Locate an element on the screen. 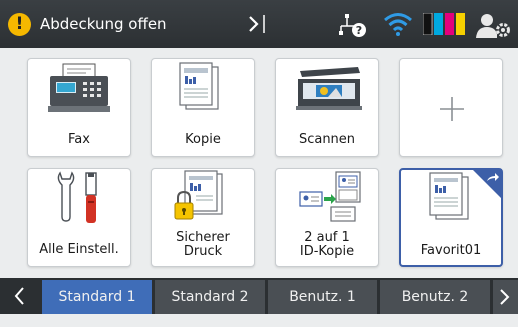 This screenshot has width=518, height=327. copy-tile: Kopie is located at coordinates (203, 107).